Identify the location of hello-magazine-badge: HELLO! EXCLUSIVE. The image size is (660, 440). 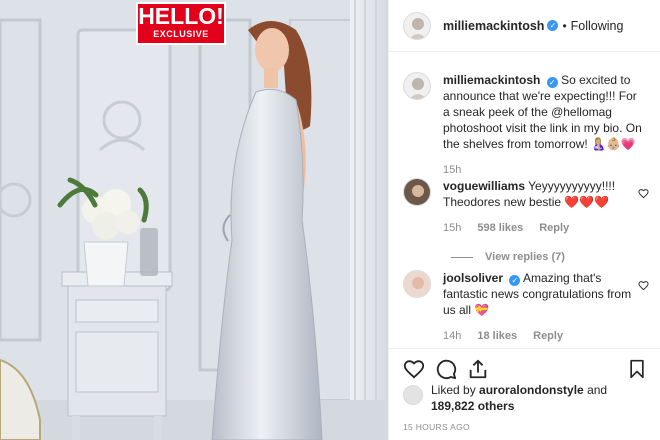
(181, 23).